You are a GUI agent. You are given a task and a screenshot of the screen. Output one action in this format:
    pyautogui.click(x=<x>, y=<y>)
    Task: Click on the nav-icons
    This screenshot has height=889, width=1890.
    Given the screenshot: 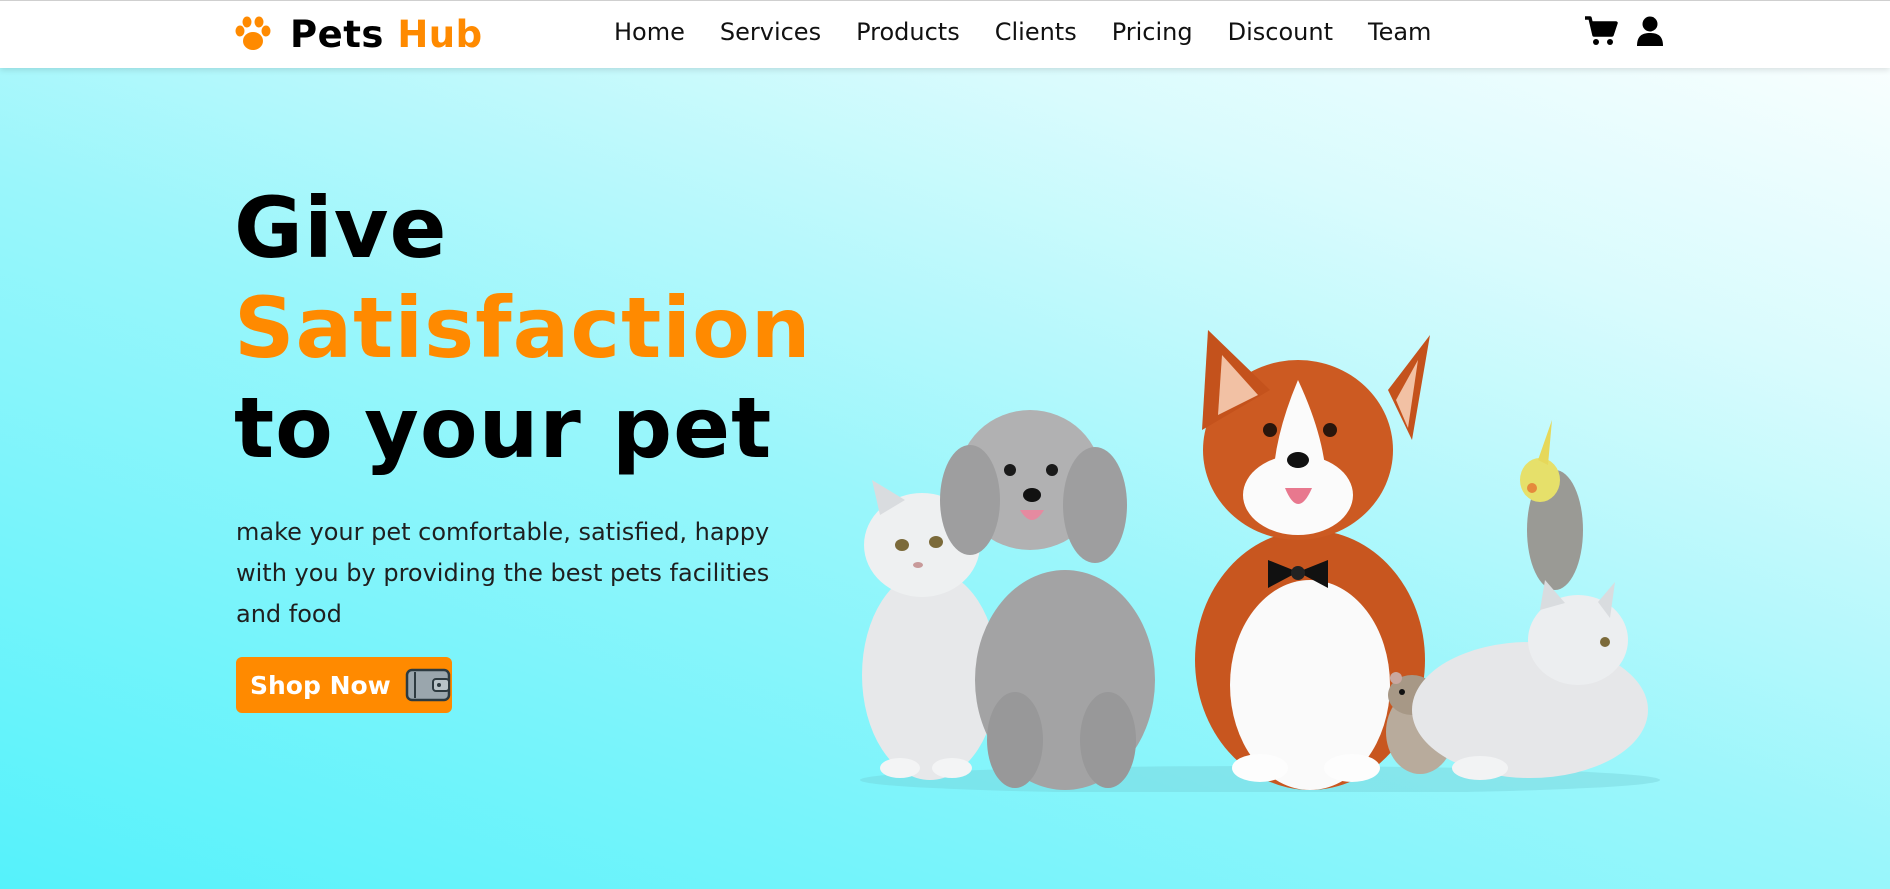 What is the action you would take?
    pyautogui.click(x=1624, y=31)
    